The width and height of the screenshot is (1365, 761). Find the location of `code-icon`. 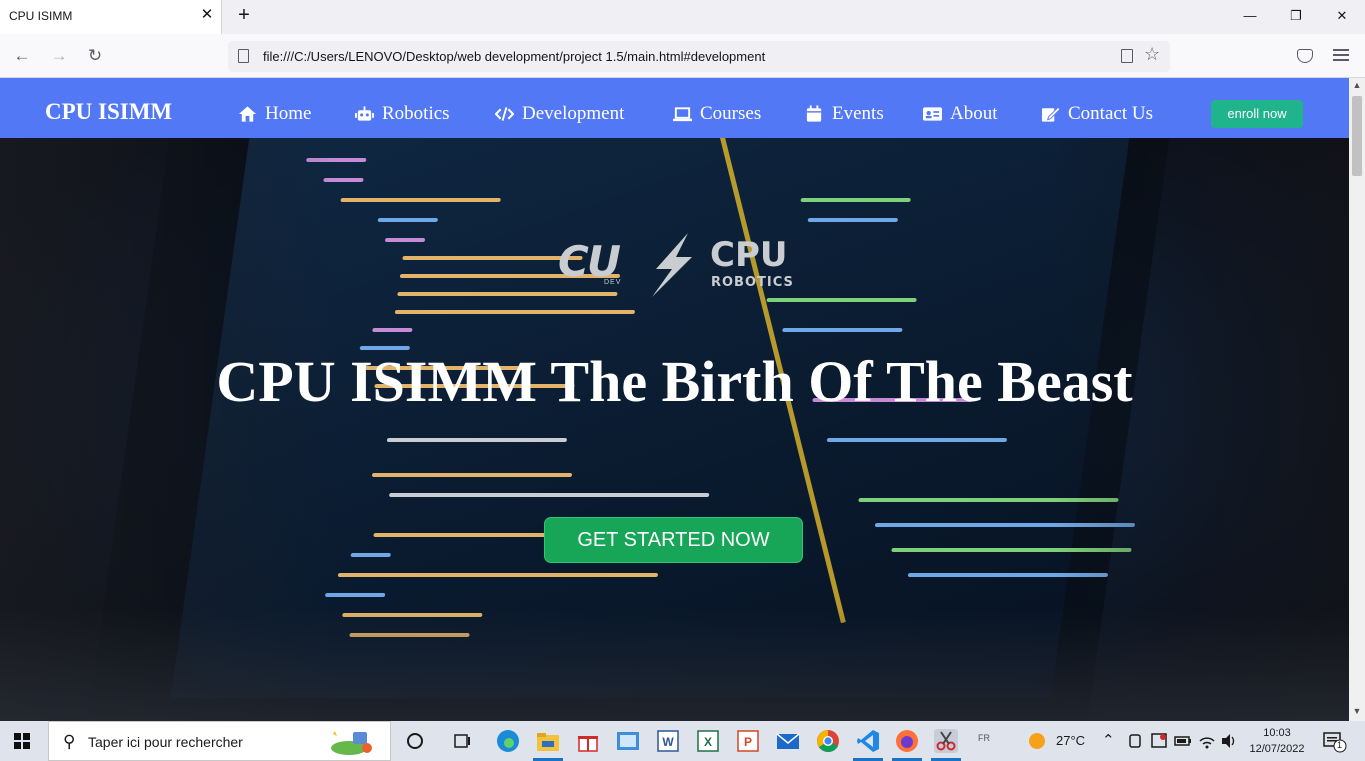

code-icon is located at coordinates (504, 114).